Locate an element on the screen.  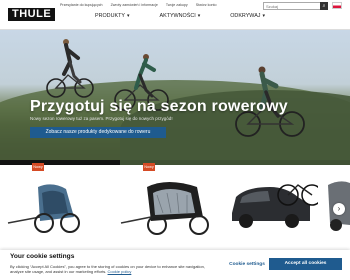
poland-flag-icon is located at coordinates (337, 5).